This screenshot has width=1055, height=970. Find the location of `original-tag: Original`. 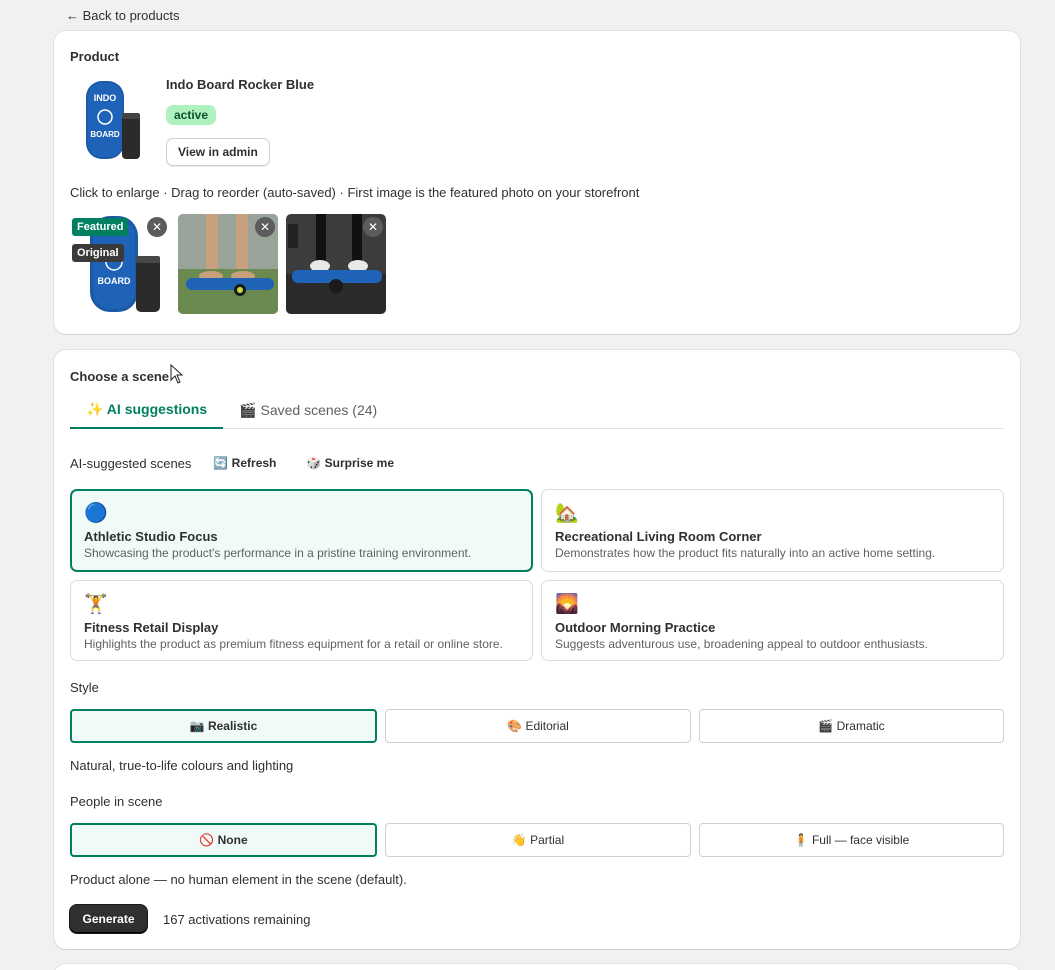

original-tag: Original is located at coordinates (98, 253).